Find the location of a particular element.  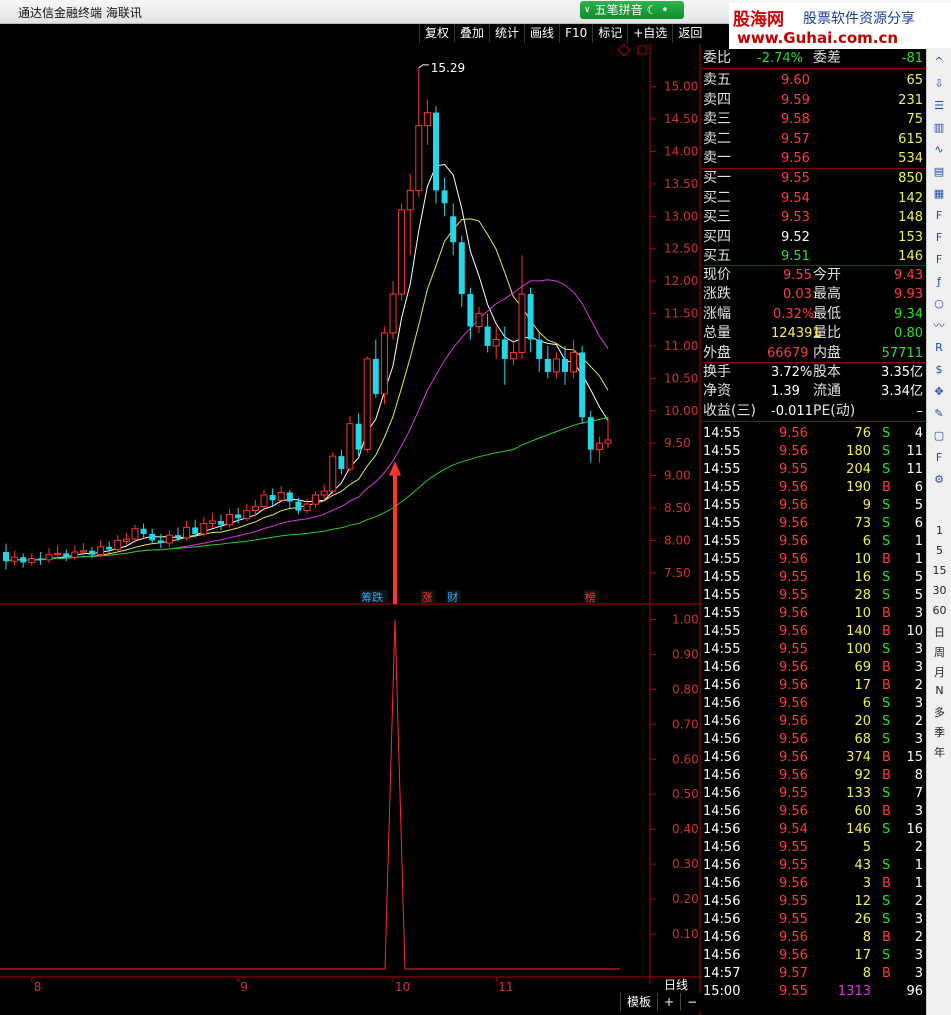

circle-icon: ○ is located at coordinates (939, 304).